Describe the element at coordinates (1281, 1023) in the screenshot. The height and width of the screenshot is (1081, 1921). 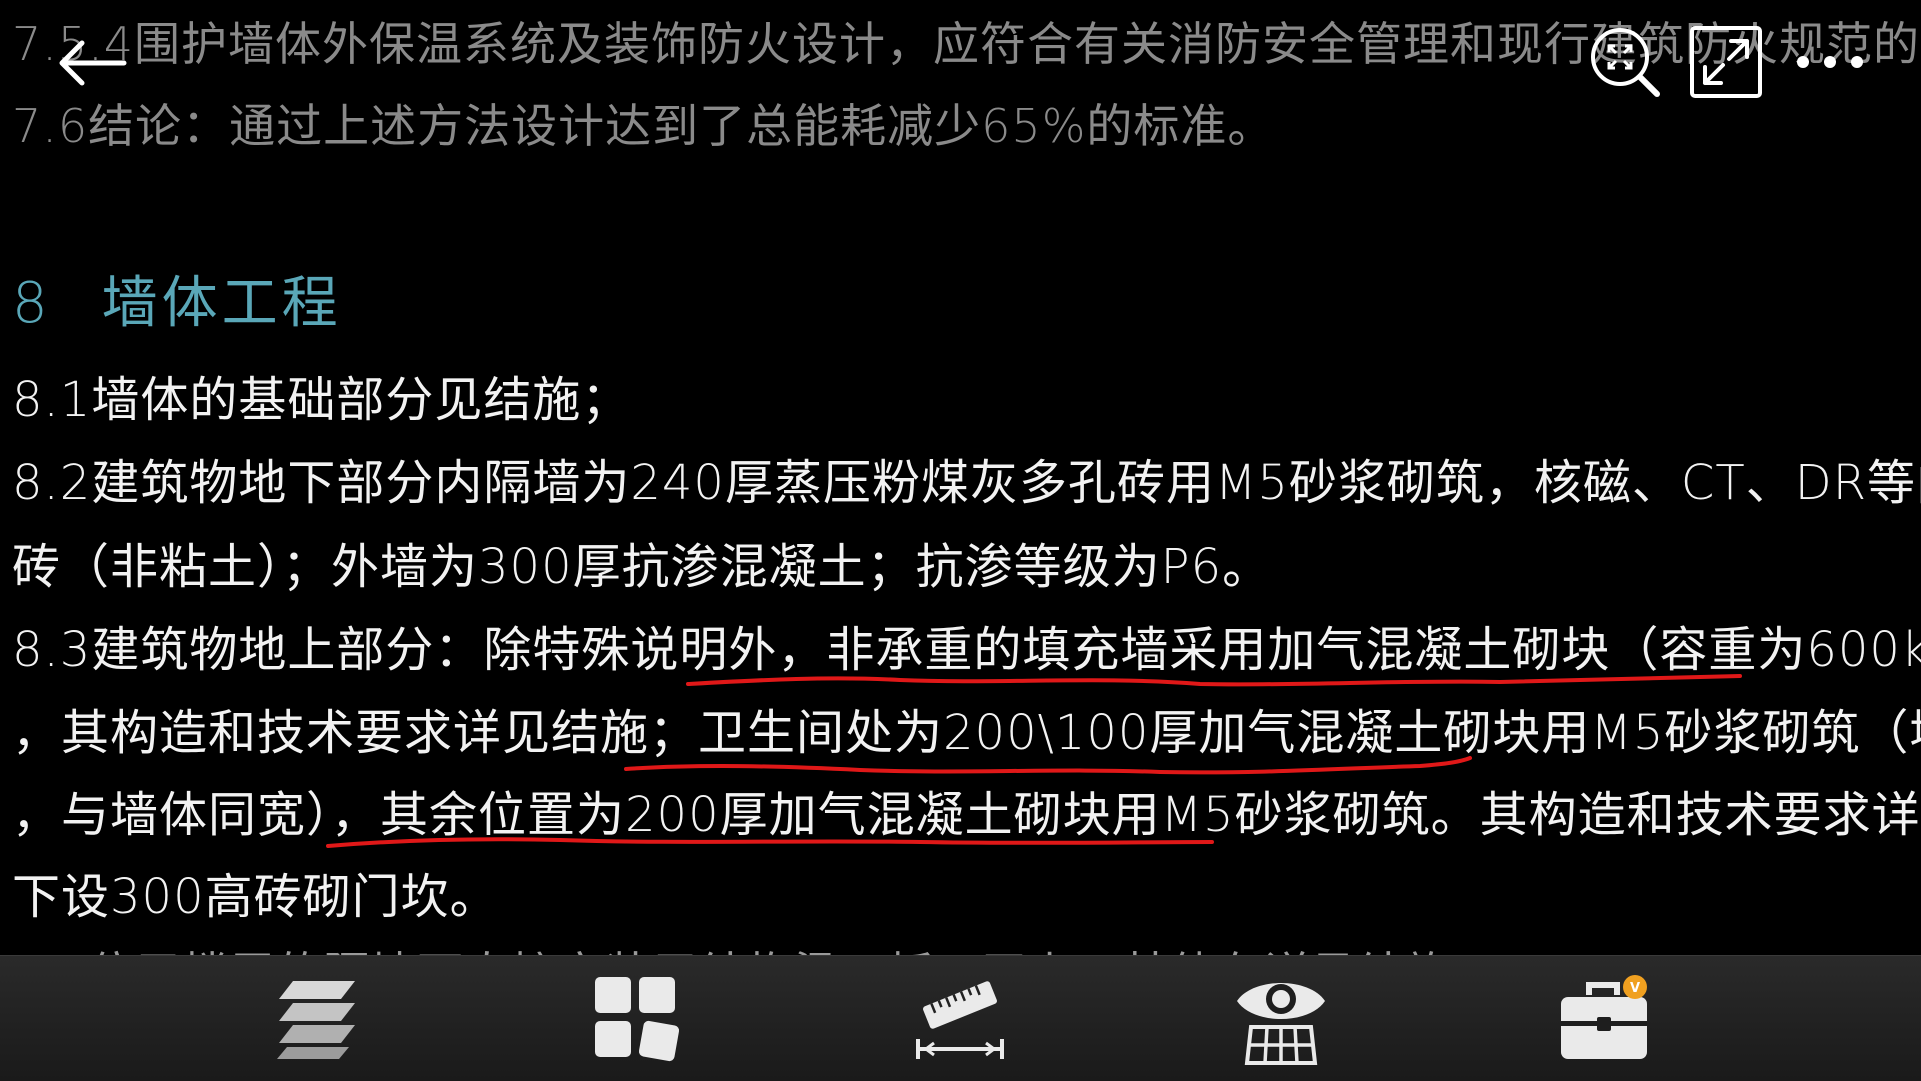
I see `eye-view-icon` at that location.